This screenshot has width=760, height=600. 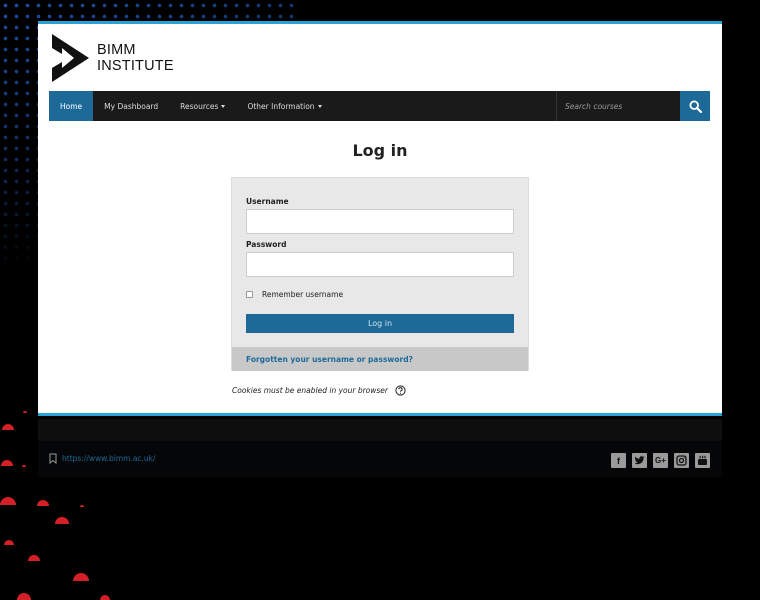 I want to click on bimm-logo-icon, so click(x=70, y=58).